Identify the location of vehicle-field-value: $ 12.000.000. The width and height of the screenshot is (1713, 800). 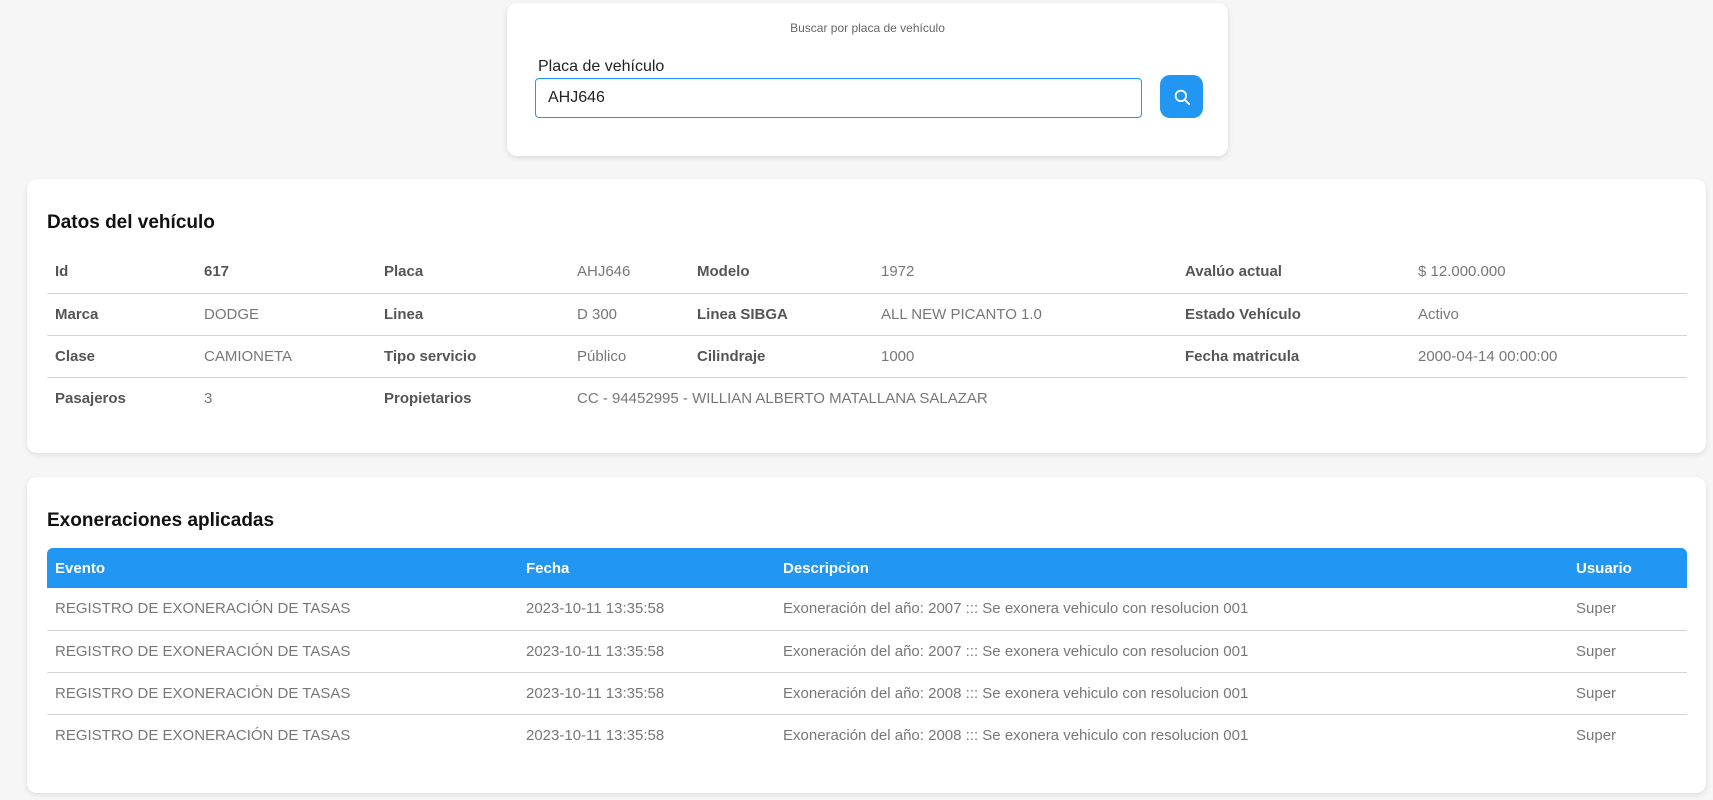
(1548, 272).